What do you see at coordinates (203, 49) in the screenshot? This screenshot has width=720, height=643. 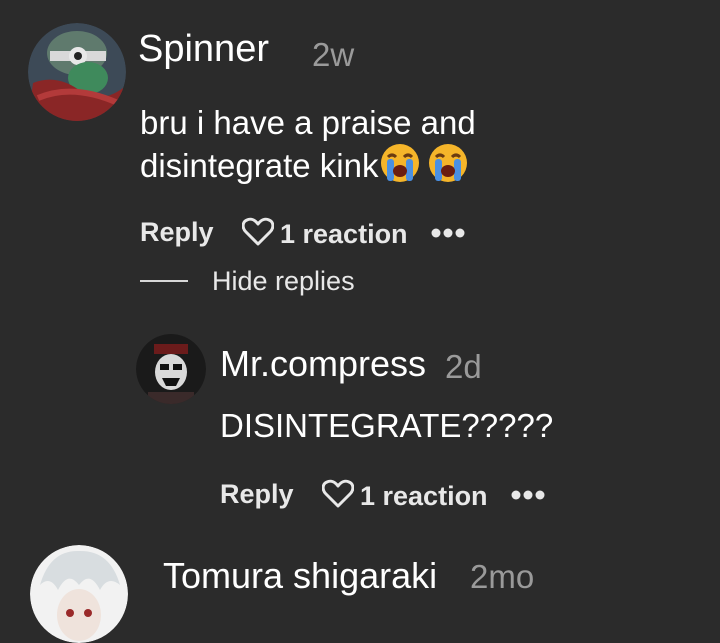 I see `comment-username: Spinner` at bounding box center [203, 49].